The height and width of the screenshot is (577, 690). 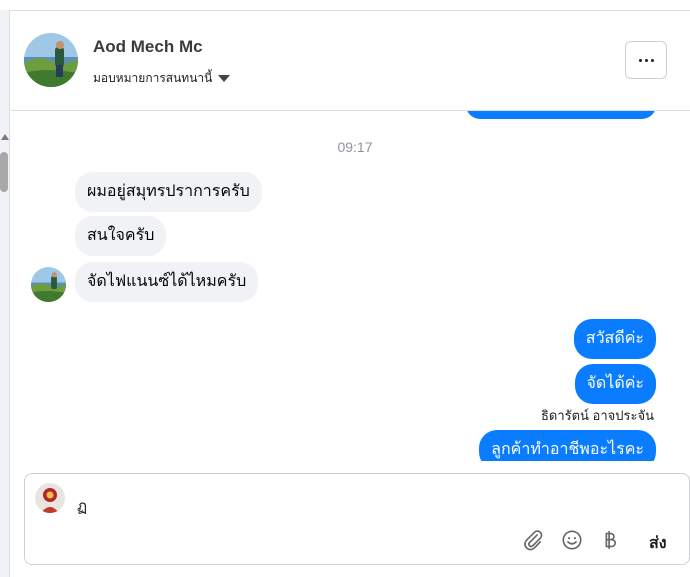 I want to click on baht-icon, so click(x=610, y=540).